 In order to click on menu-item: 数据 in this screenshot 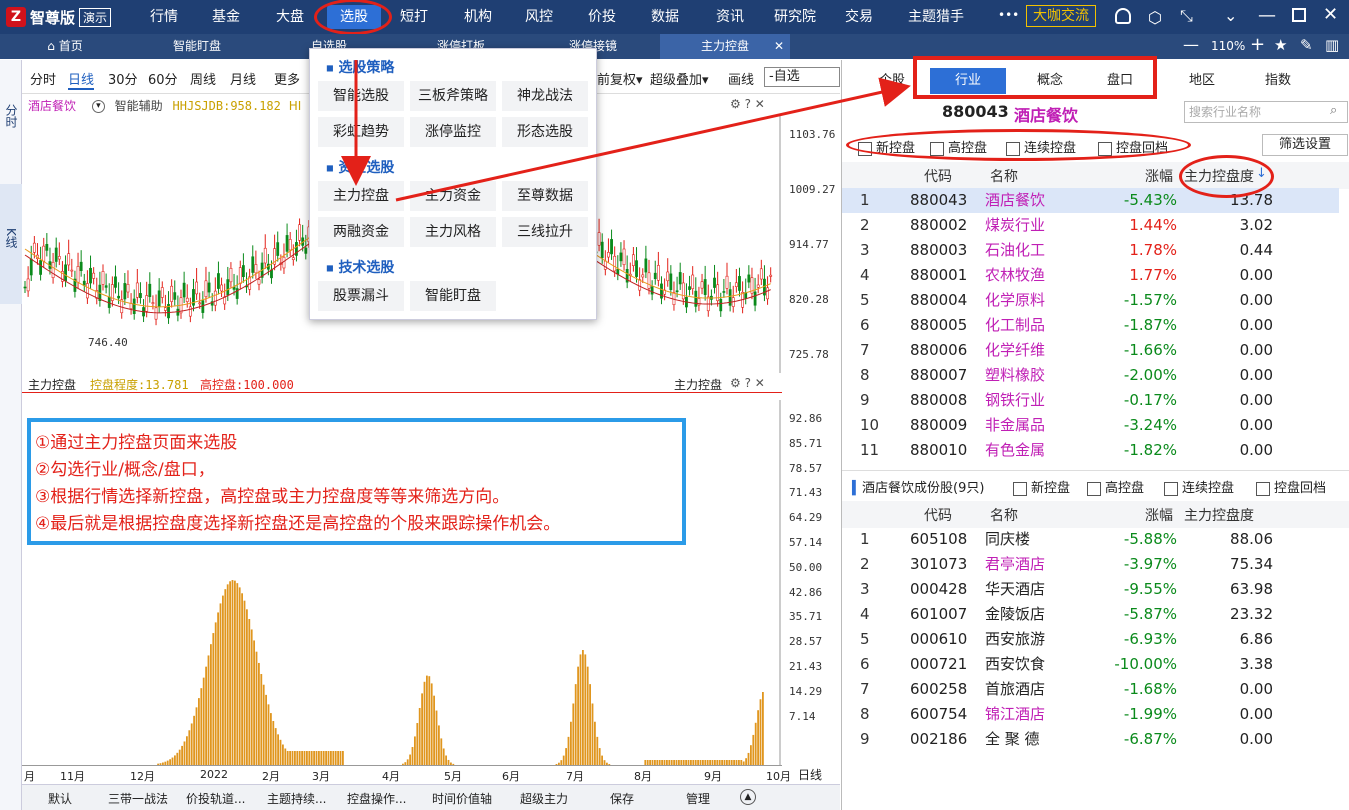, I will do `click(665, 17)`.